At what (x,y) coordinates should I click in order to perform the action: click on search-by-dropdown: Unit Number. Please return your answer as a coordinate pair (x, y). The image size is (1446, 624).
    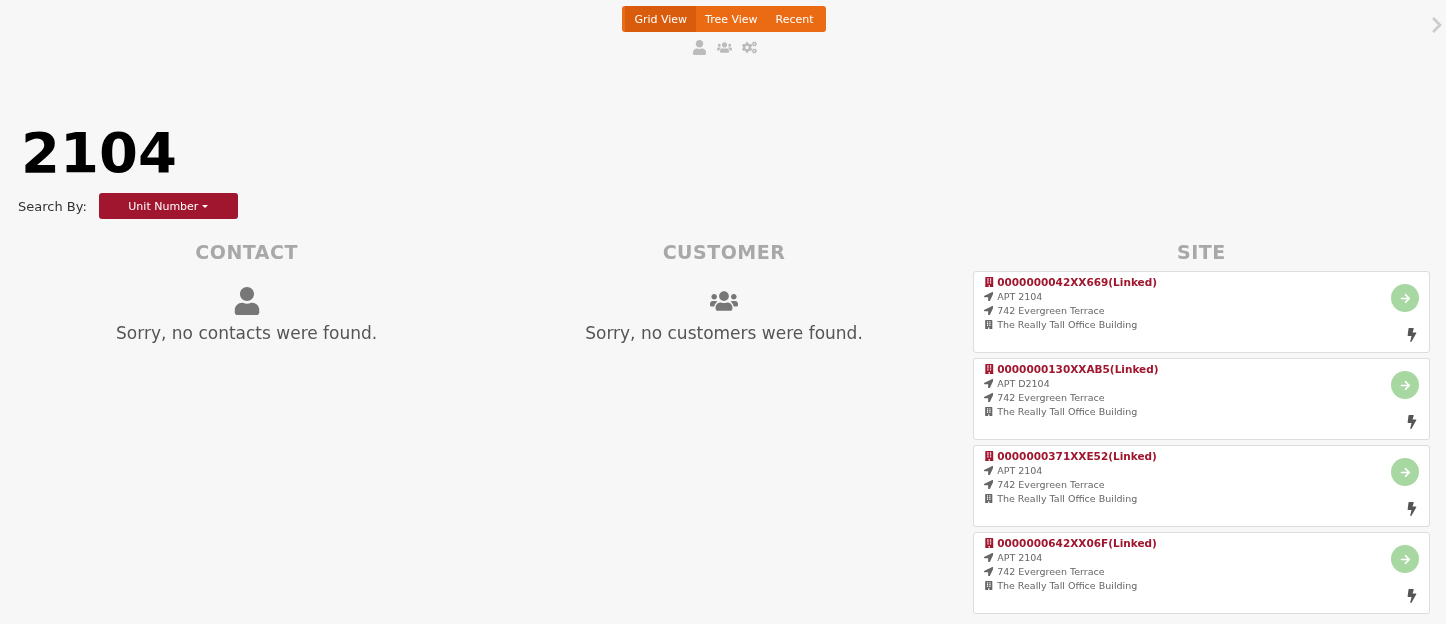
    Looking at the image, I should click on (168, 206).